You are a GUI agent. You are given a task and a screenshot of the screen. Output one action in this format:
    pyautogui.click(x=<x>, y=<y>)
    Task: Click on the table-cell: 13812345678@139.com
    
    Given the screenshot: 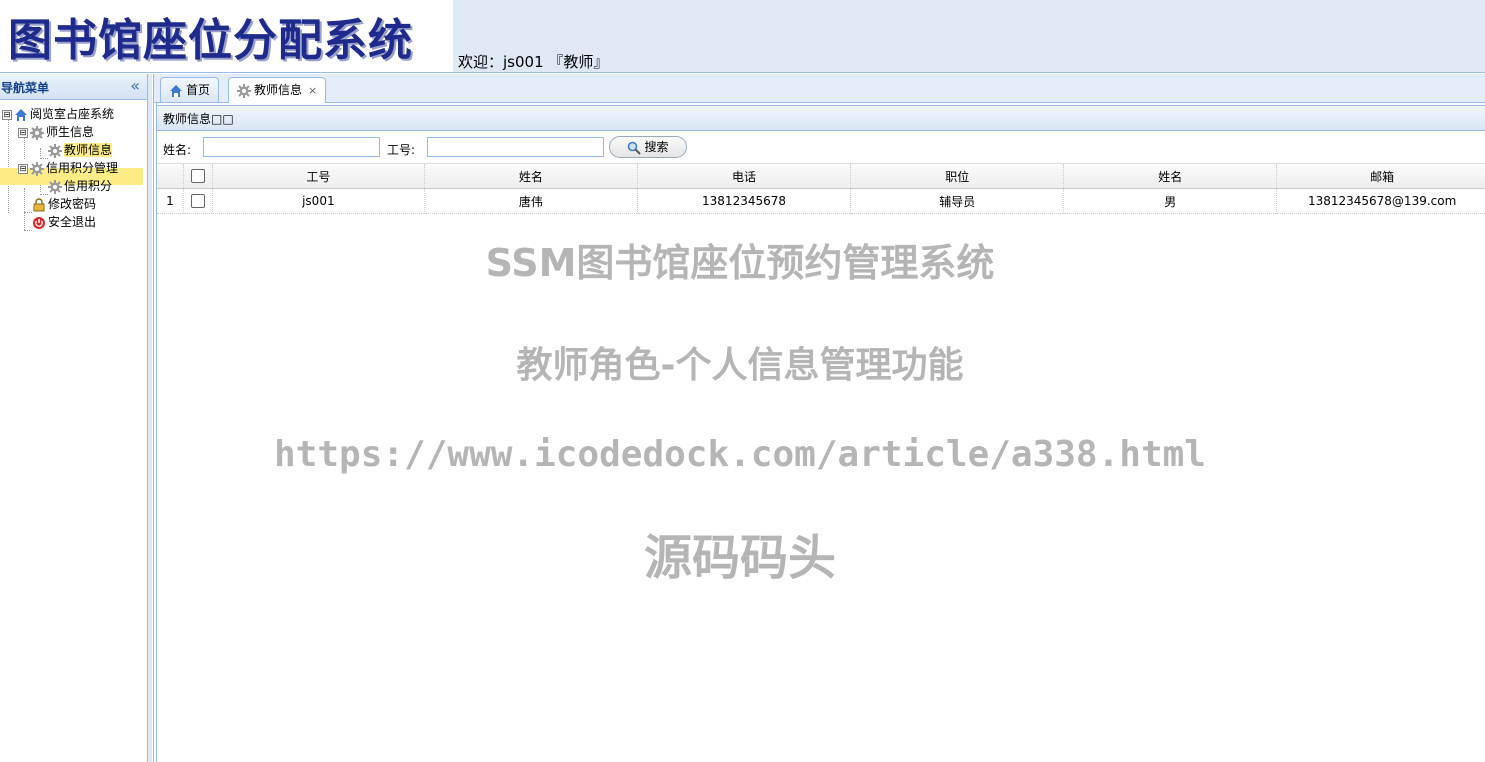 What is the action you would take?
    pyautogui.click(x=1382, y=201)
    